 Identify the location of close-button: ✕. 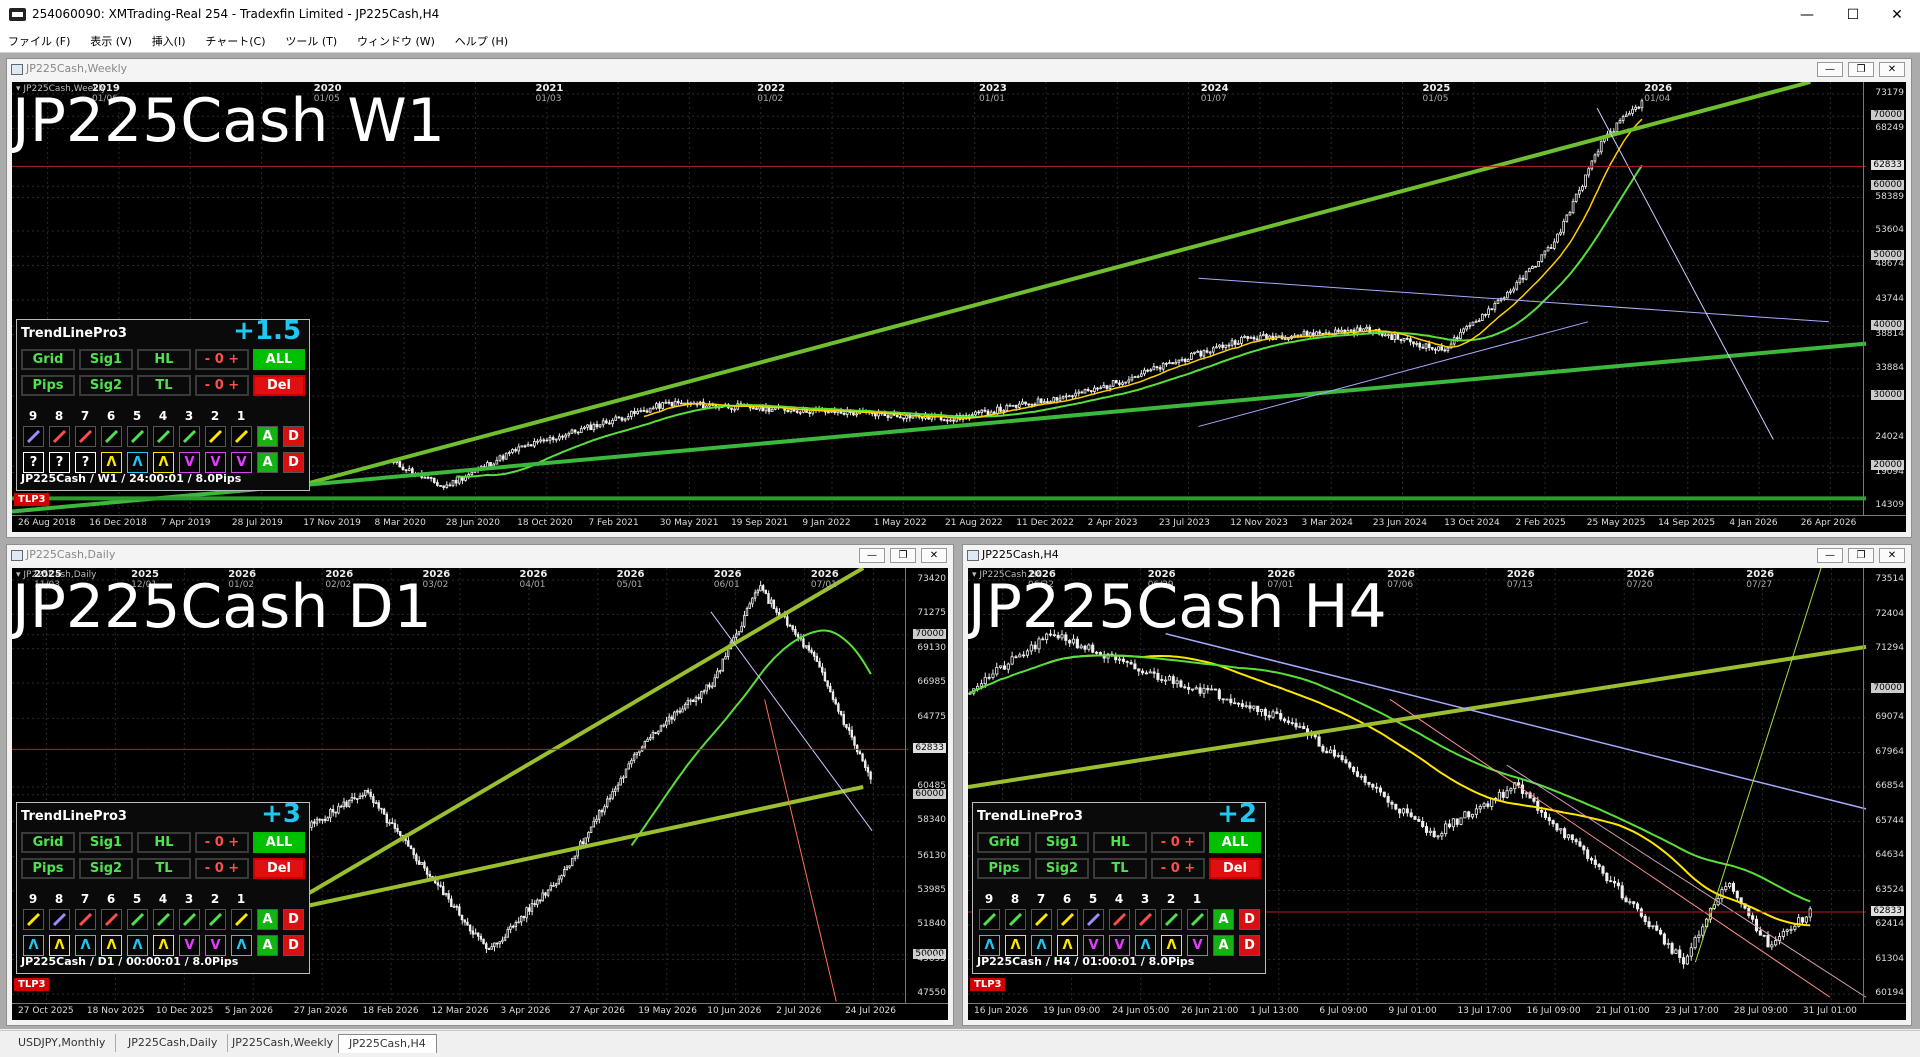
(1897, 15).